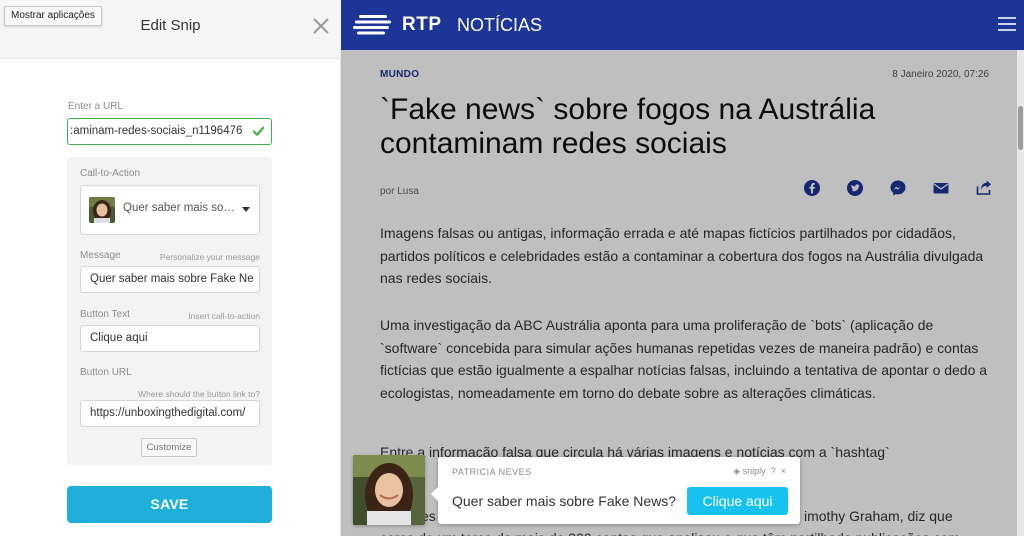 The width and height of the screenshot is (1024, 536). Describe the element at coordinates (1020, 293) in the screenshot. I see `scrollbar` at that location.